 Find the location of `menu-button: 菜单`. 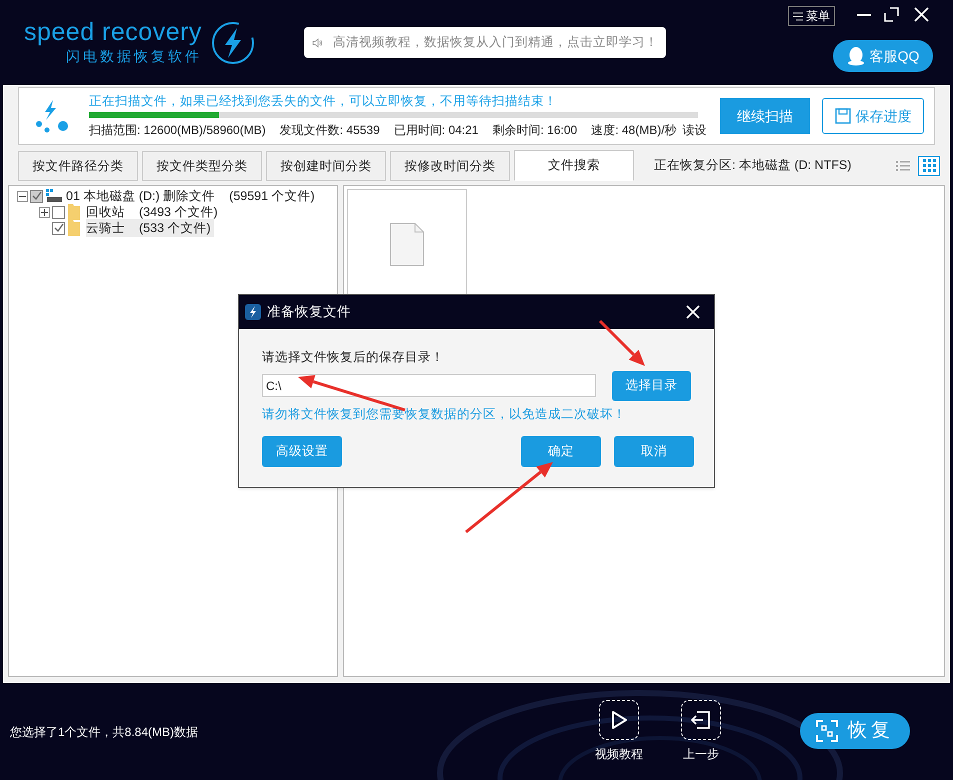

menu-button: 菜单 is located at coordinates (811, 16).